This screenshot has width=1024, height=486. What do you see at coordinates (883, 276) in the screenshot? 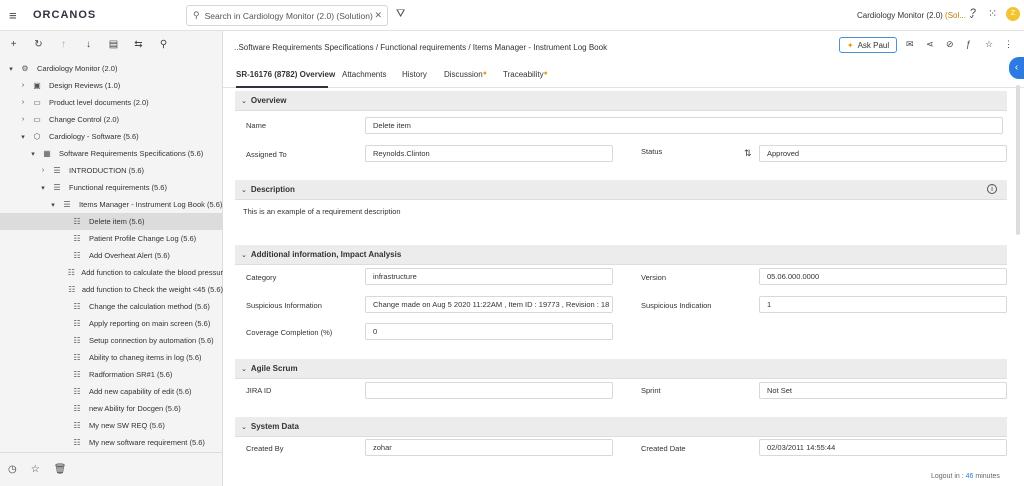
I see `version-field: 05.06.000.0000` at bounding box center [883, 276].